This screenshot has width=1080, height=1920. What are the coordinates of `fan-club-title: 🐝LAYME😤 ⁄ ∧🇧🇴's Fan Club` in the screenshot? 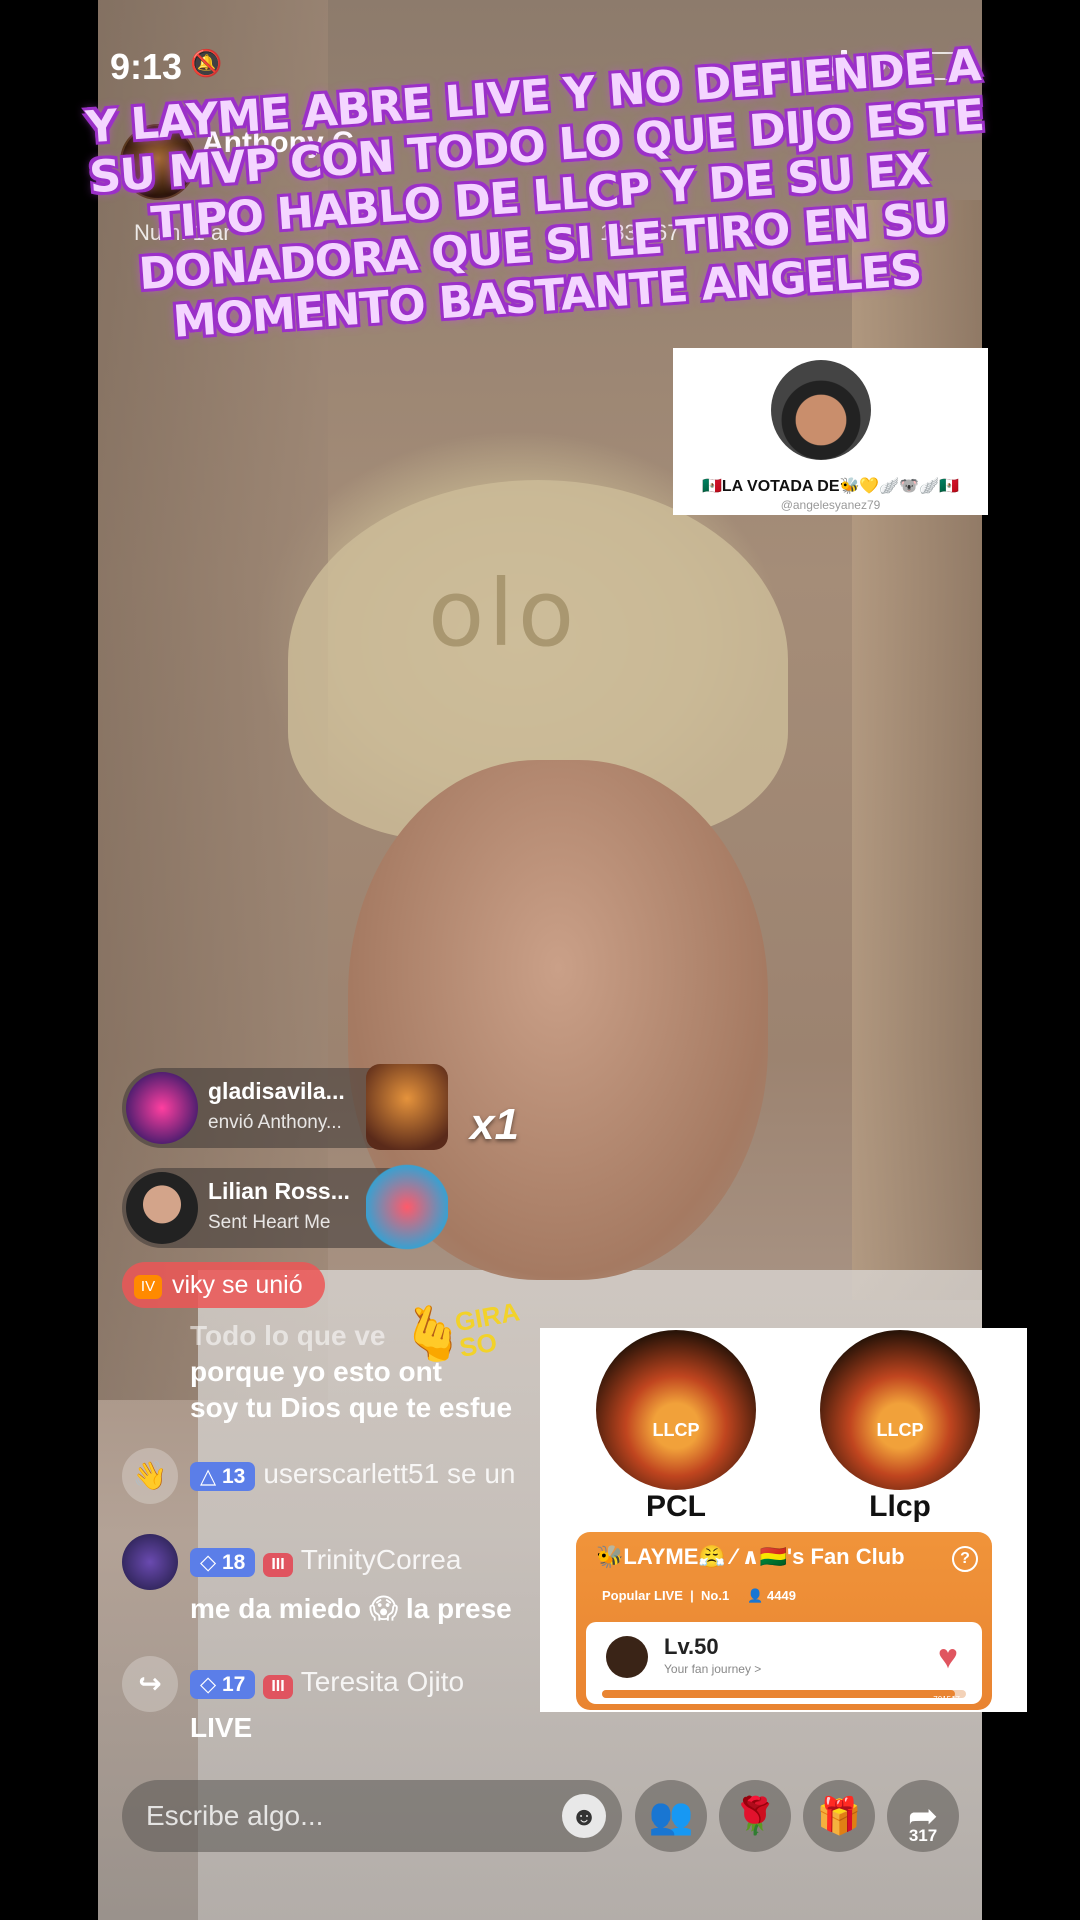 It's located at (750, 1556).